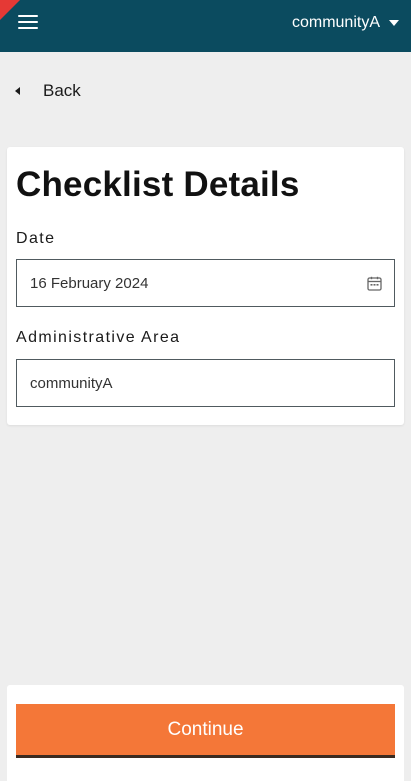 The width and height of the screenshot is (411, 781). Describe the element at coordinates (335, 22) in the screenshot. I see `user-name: communityA` at that location.